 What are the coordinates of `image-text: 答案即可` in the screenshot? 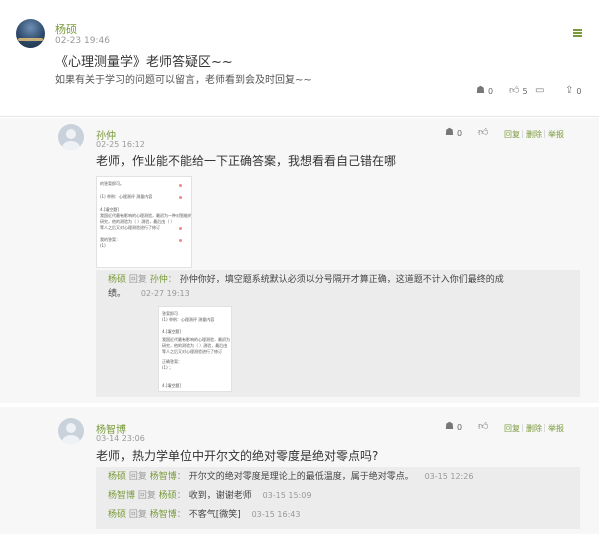 It's located at (170, 313).